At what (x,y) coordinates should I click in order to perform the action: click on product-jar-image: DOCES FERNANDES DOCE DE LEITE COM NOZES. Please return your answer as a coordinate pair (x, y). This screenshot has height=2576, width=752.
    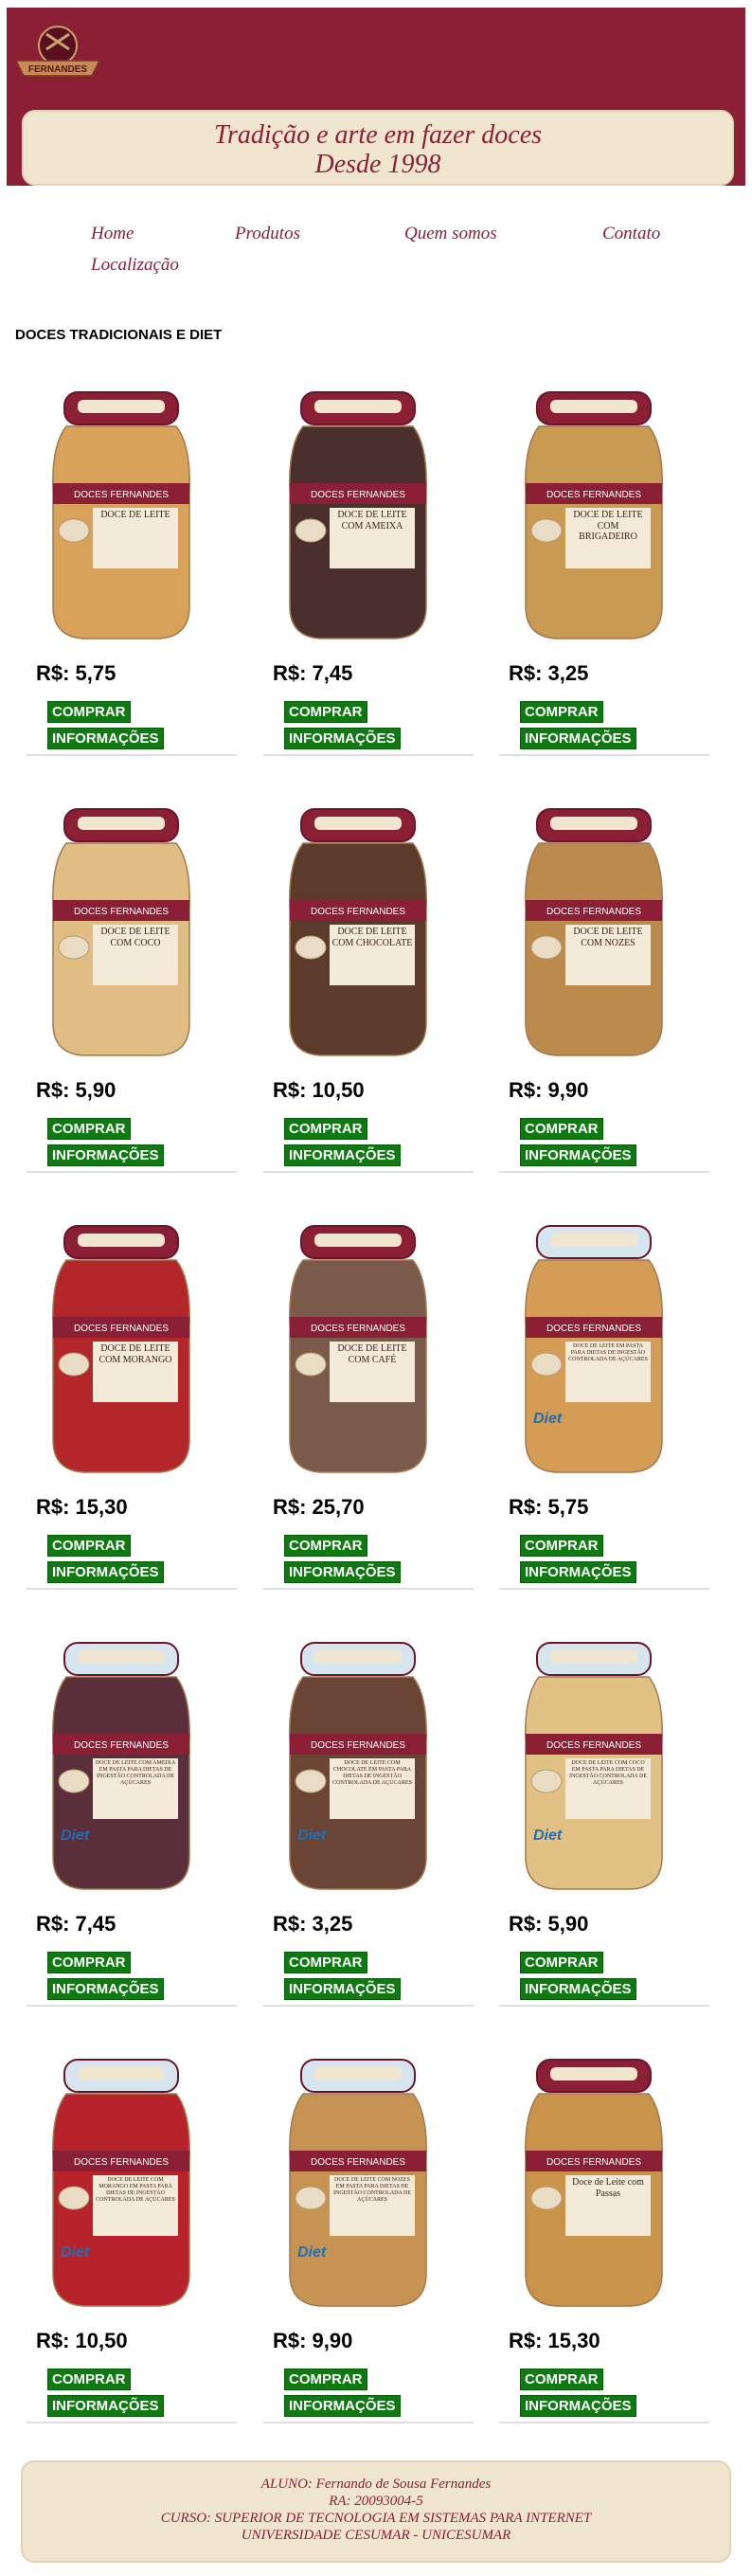
    Looking at the image, I should click on (594, 933).